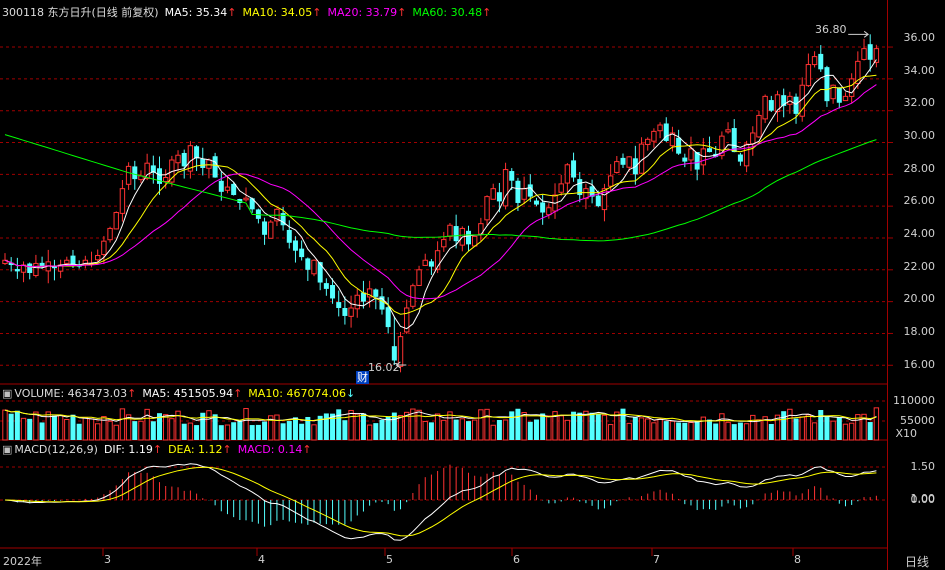 The width and height of the screenshot is (945, 570). Describe the element at coordinates (261, 559) in the screenshot. I see `date-label: 4` at that location.